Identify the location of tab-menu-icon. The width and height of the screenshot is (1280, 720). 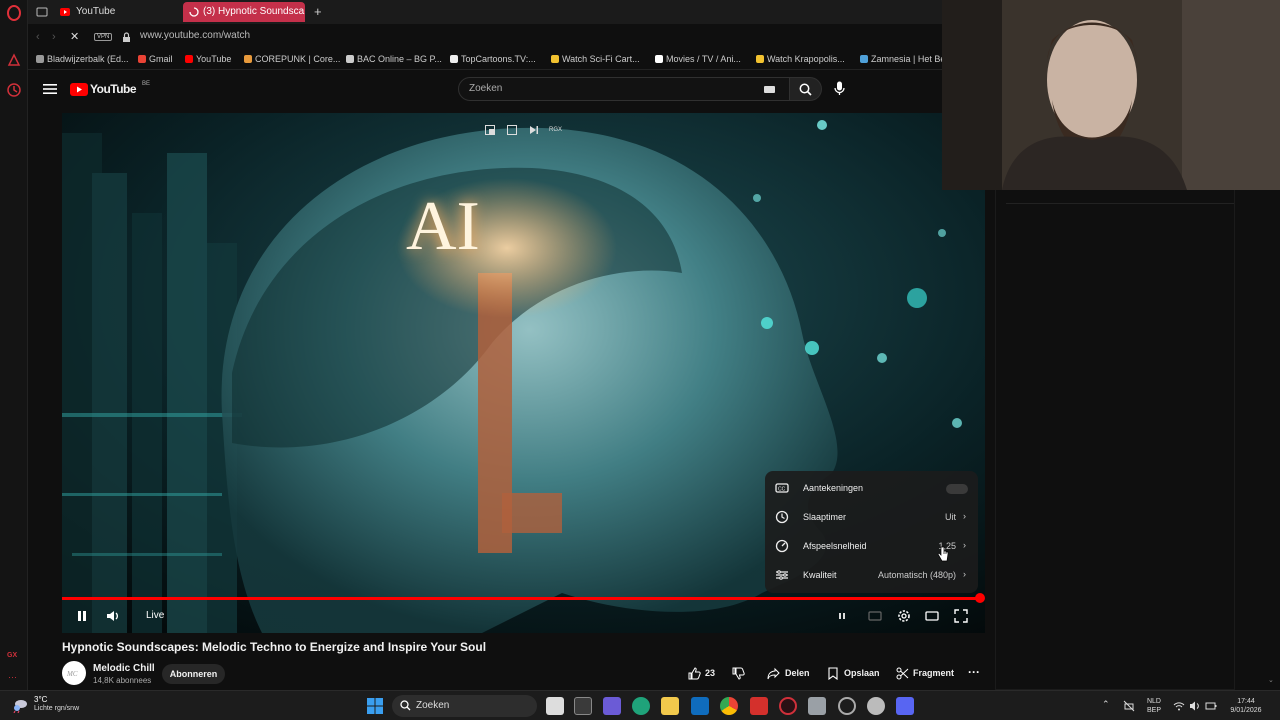
(42, 12).